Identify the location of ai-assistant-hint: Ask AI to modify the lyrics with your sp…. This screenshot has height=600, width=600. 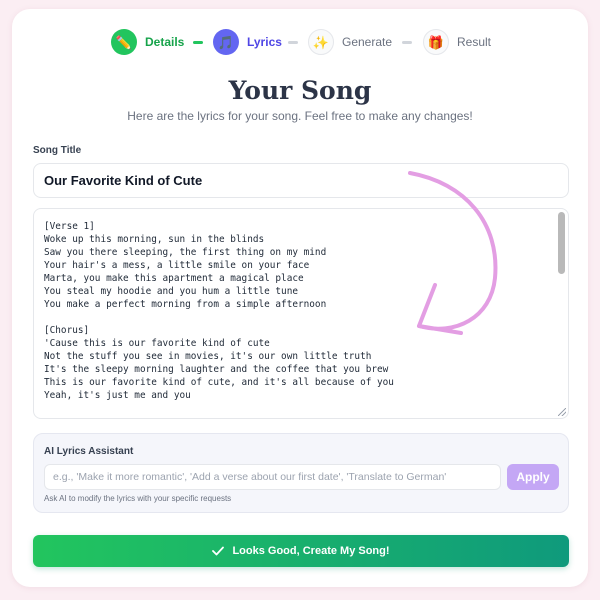
(138, 498).